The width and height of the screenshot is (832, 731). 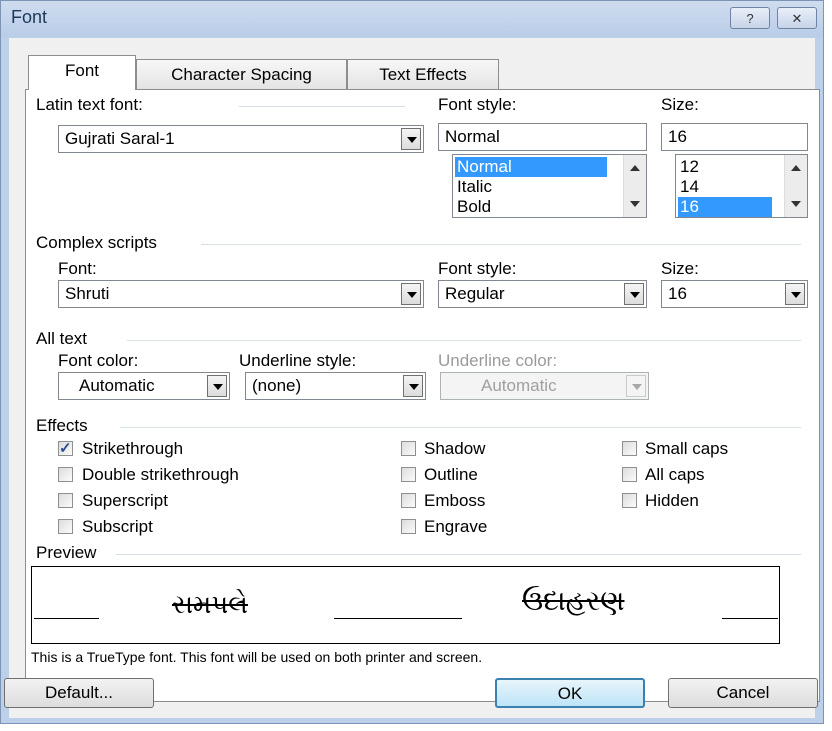 What do you see at coordinates (66, 552) in the screenshot?
I see `preview-group-label: Preview` at bounding box center [66, 552].